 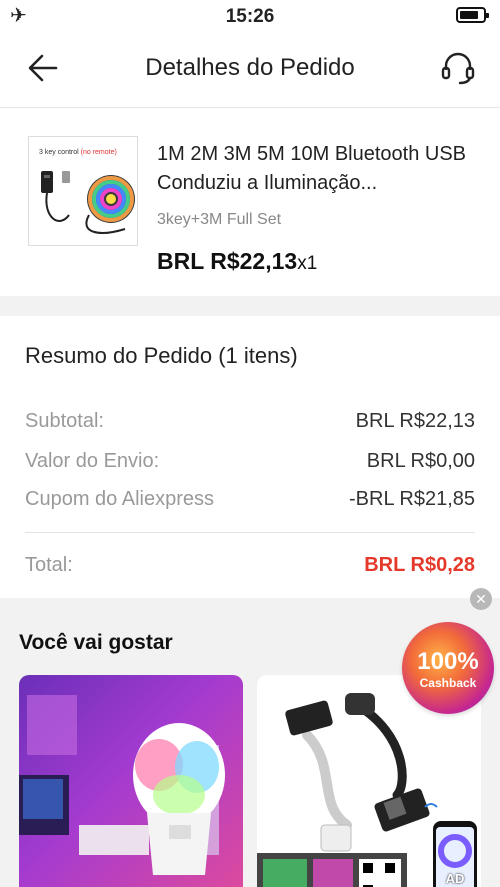 What do you see at coordinates (250, 532) in the screenshot?
I see `summary-divider` at bounding box center [250, 532].